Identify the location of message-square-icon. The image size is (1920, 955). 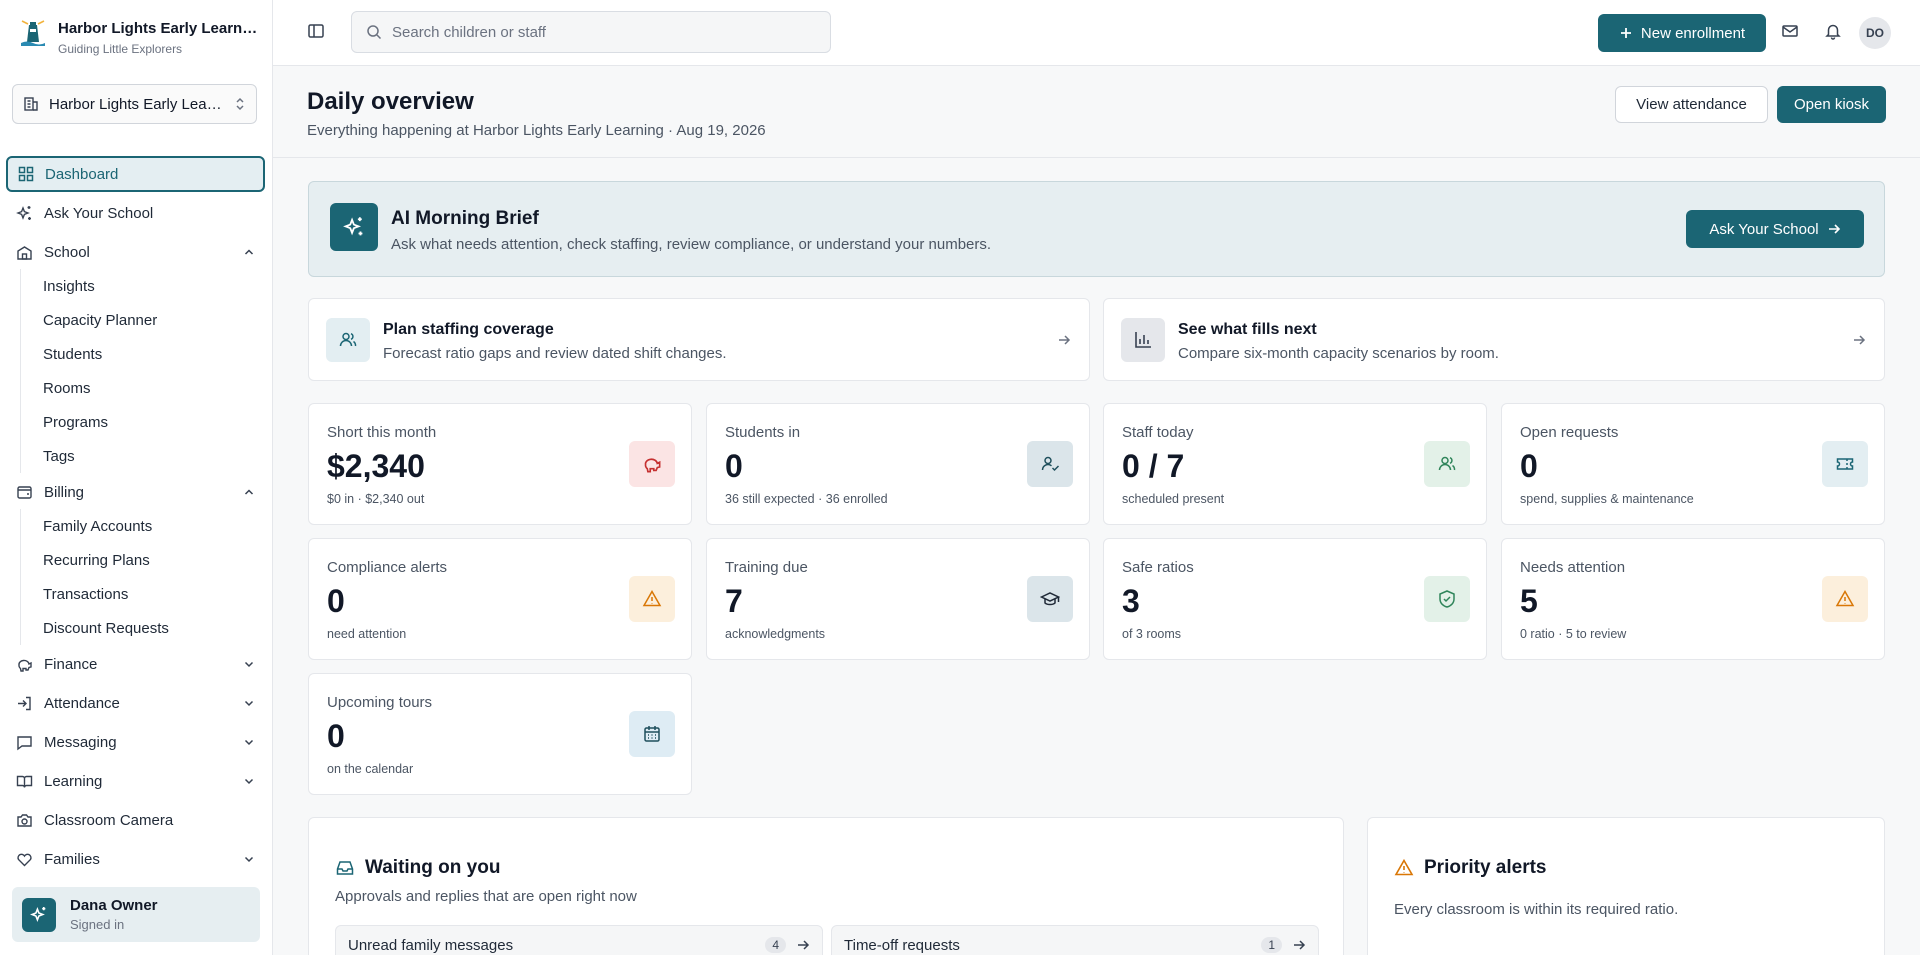
(24, 742).